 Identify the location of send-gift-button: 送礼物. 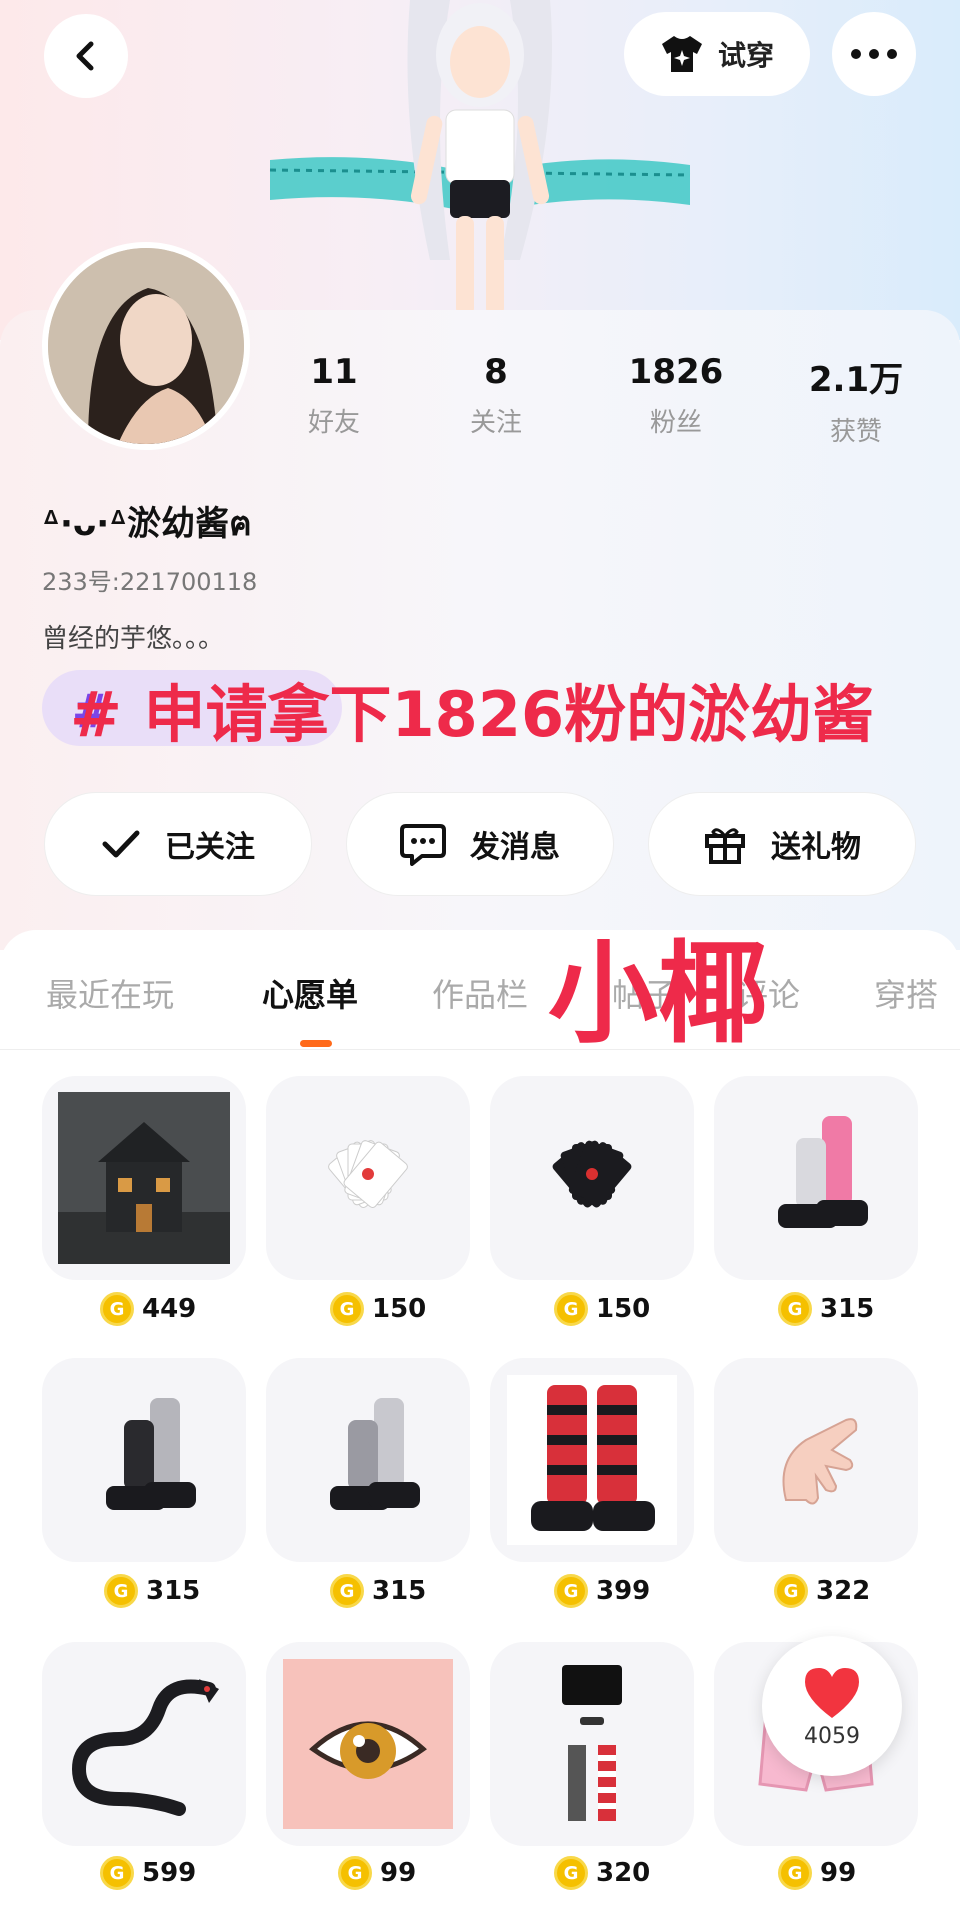
(782, 844).